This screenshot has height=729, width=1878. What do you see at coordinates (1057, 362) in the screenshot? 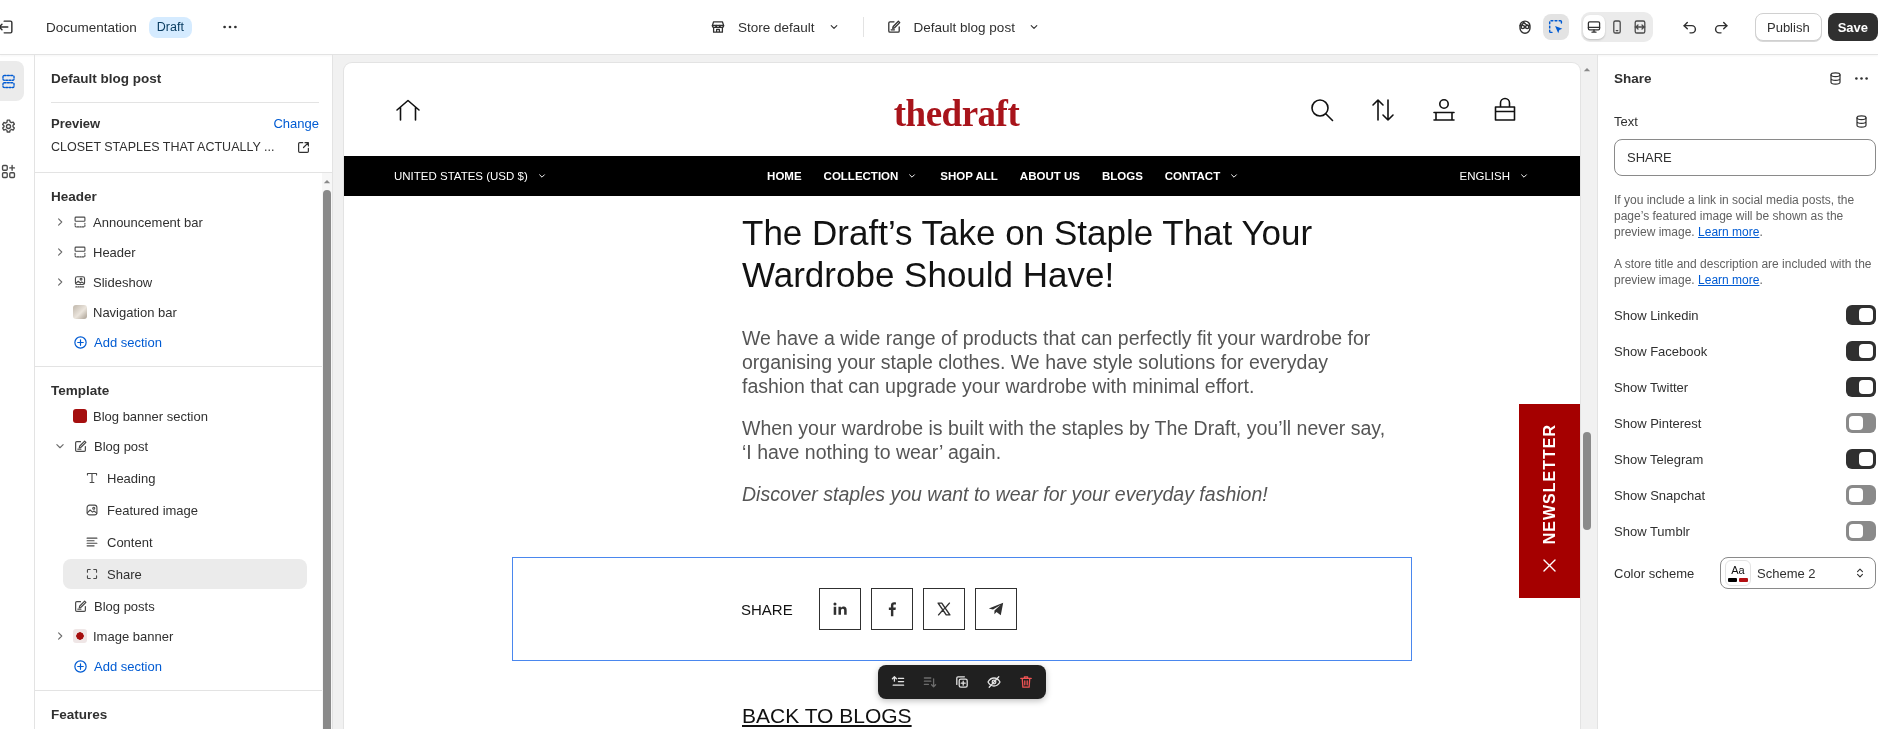
I see `article-paragraph: We have a wide range of products that can perfectly fit your wardrobe for organising your staple clothes. We have style solutions for everyday fashion that can upgrade your wardrobe with minimal effort.` at bounding box center [1057, 362].